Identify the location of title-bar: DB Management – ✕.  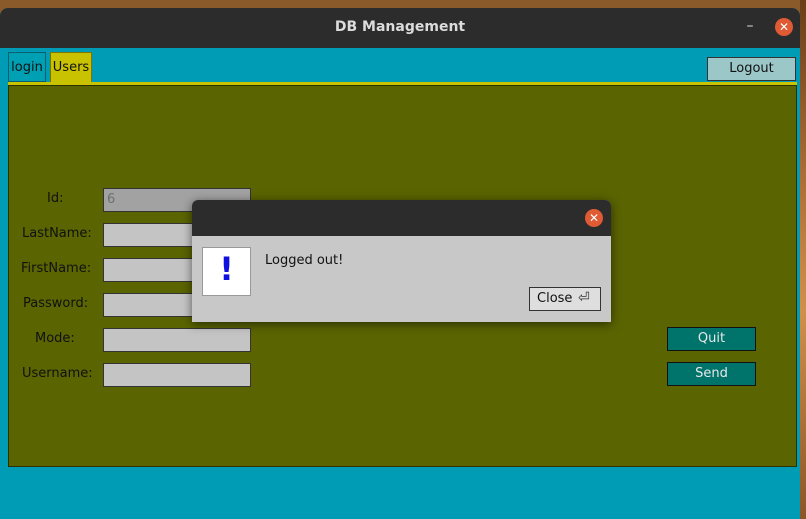
(400, 28).